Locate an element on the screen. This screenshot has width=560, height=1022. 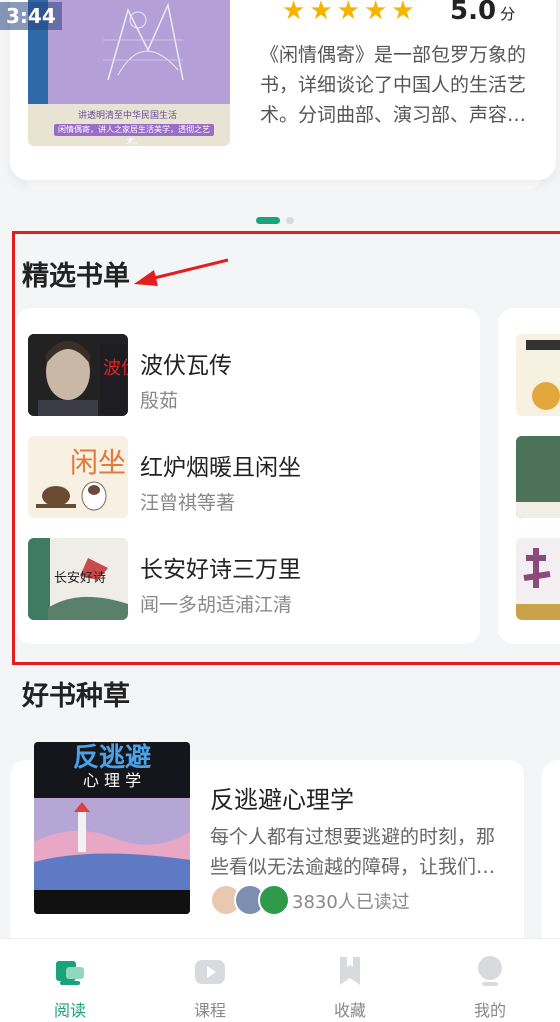
reader-avatars is located at coordinates (250, 900).